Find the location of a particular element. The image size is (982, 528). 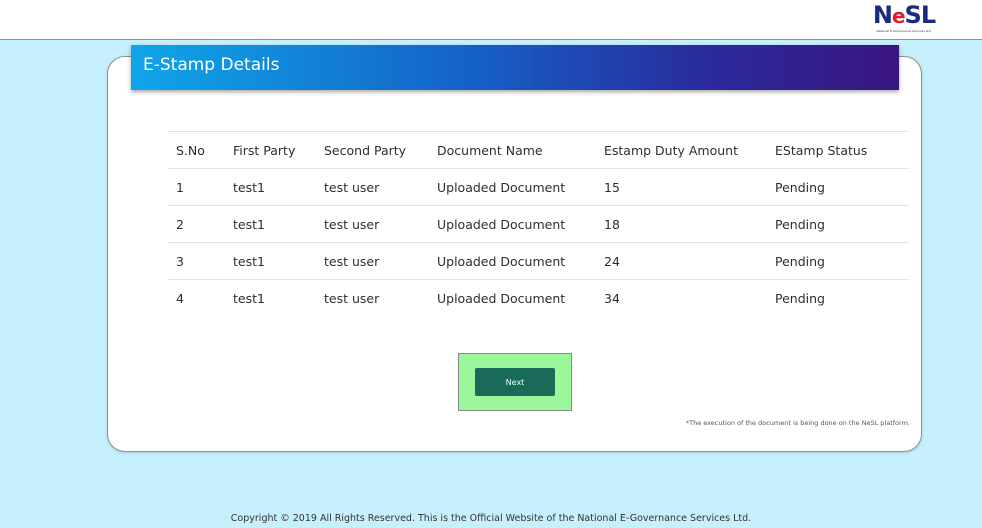

cell-duty-amount: 34 is located at coordinates (681, 298).